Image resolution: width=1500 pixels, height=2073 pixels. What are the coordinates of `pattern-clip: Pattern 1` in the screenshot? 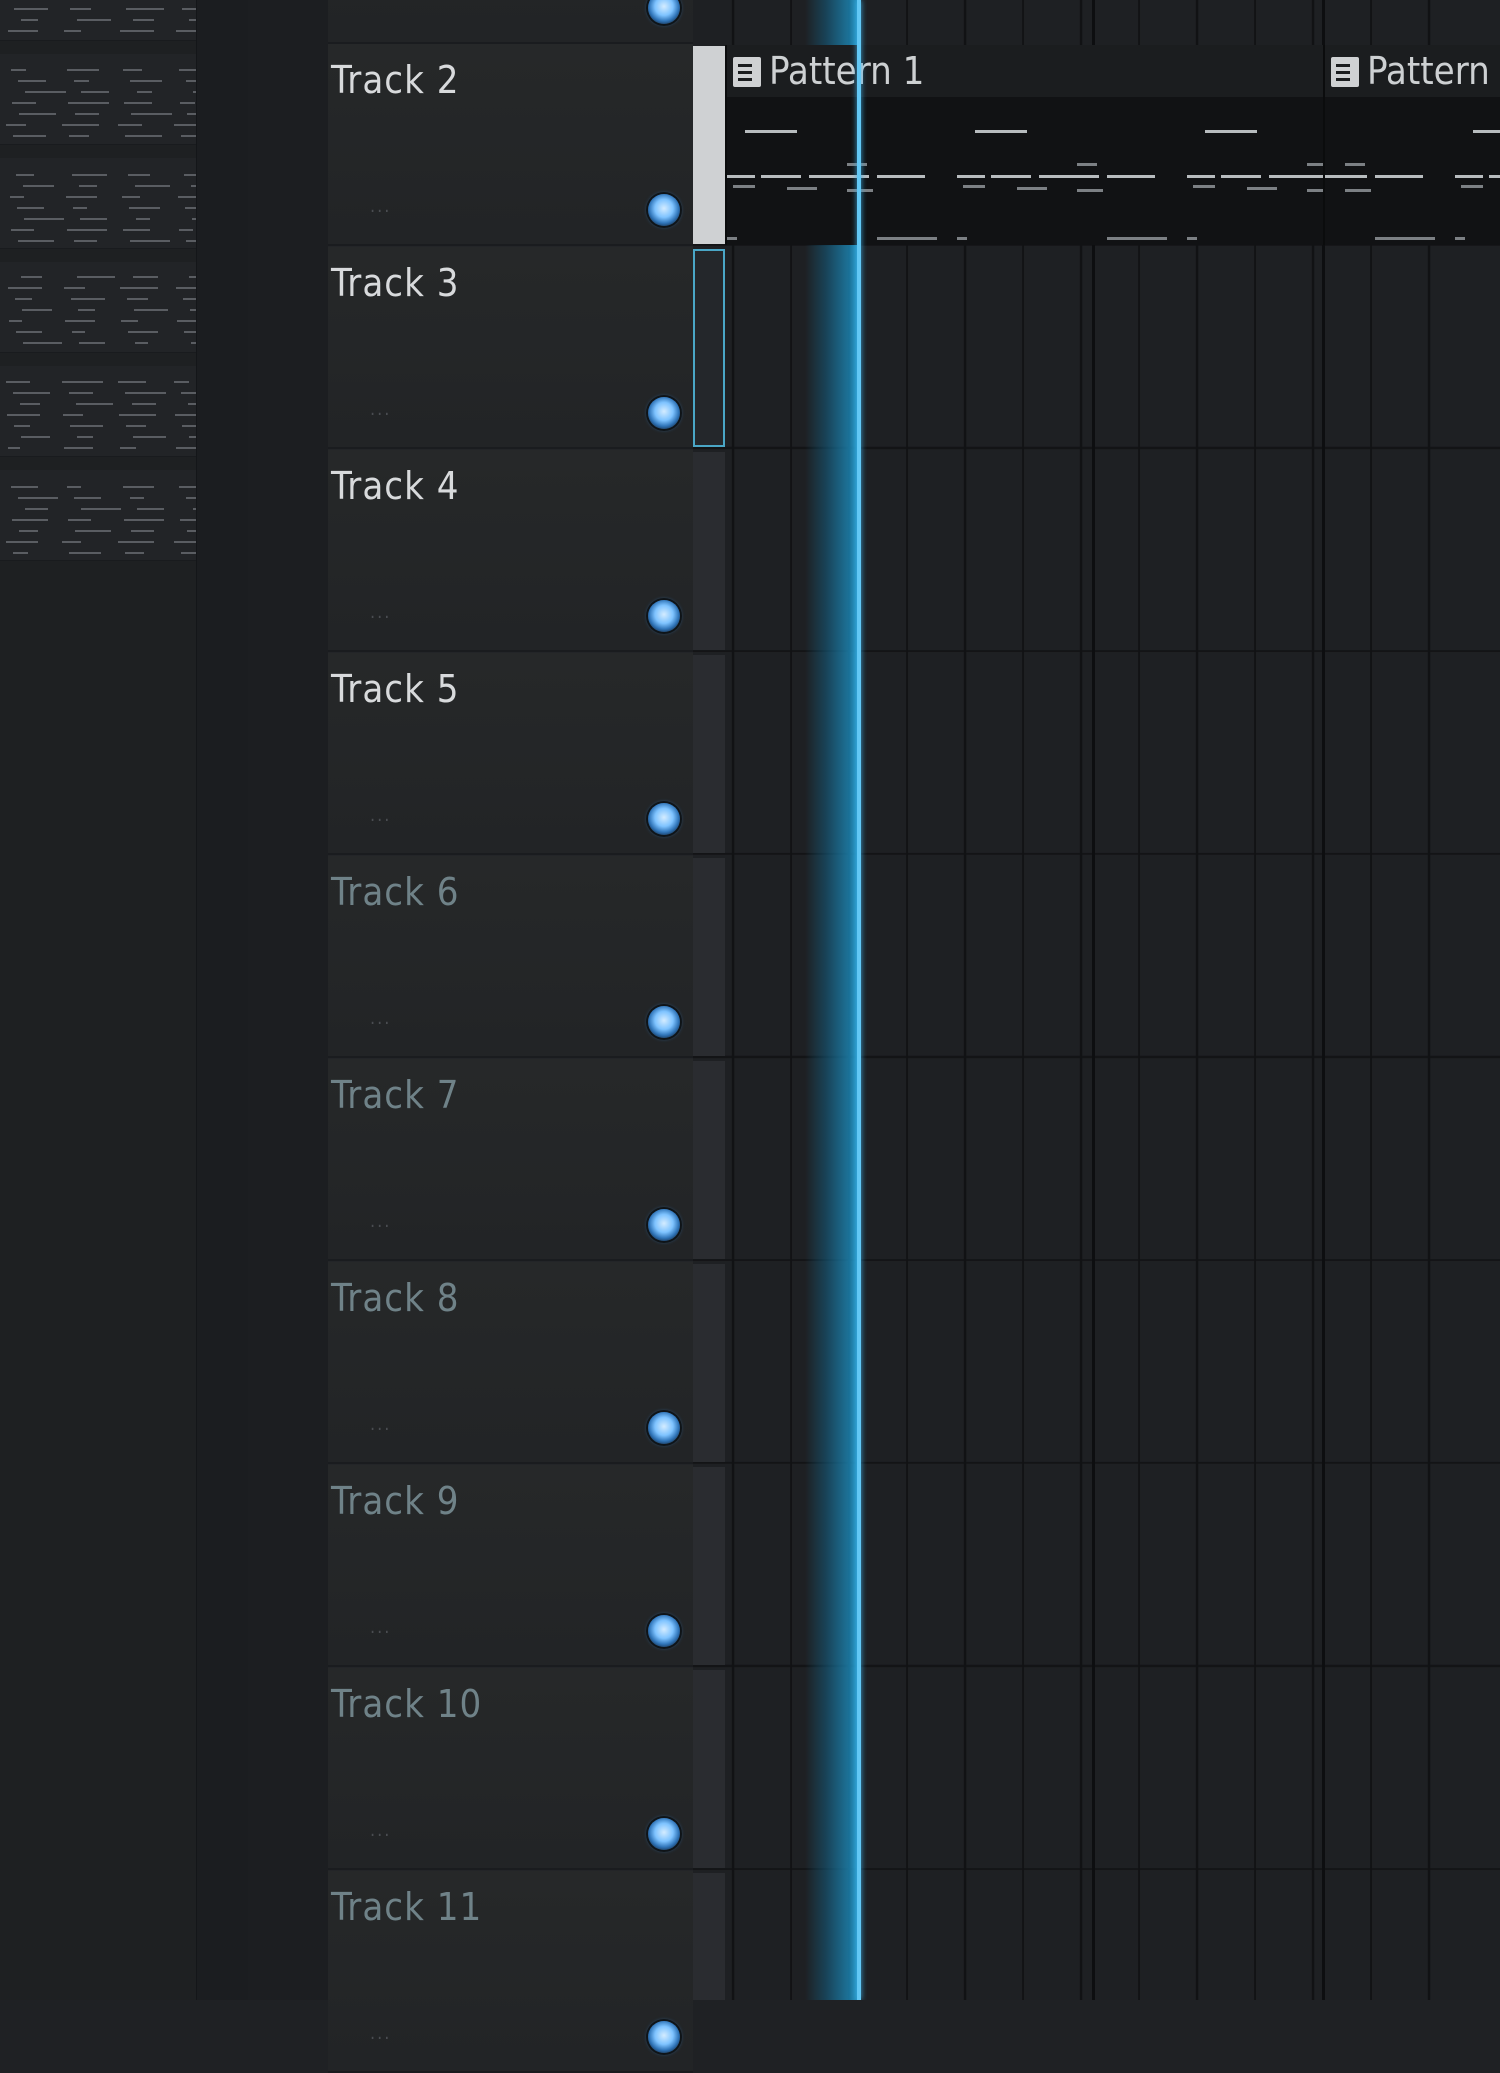 It's located at (1024, 145).